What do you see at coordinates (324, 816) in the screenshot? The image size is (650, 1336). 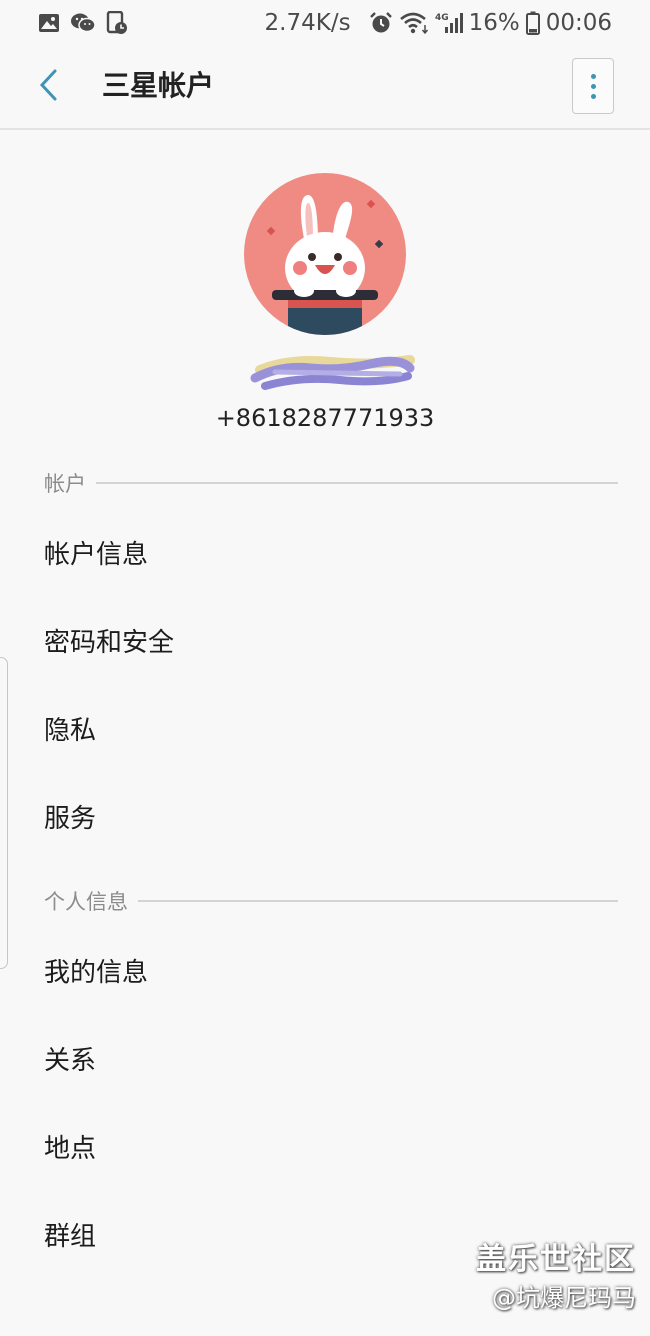 I see `list-item-services: 服务` at bounding box center [324, 816].